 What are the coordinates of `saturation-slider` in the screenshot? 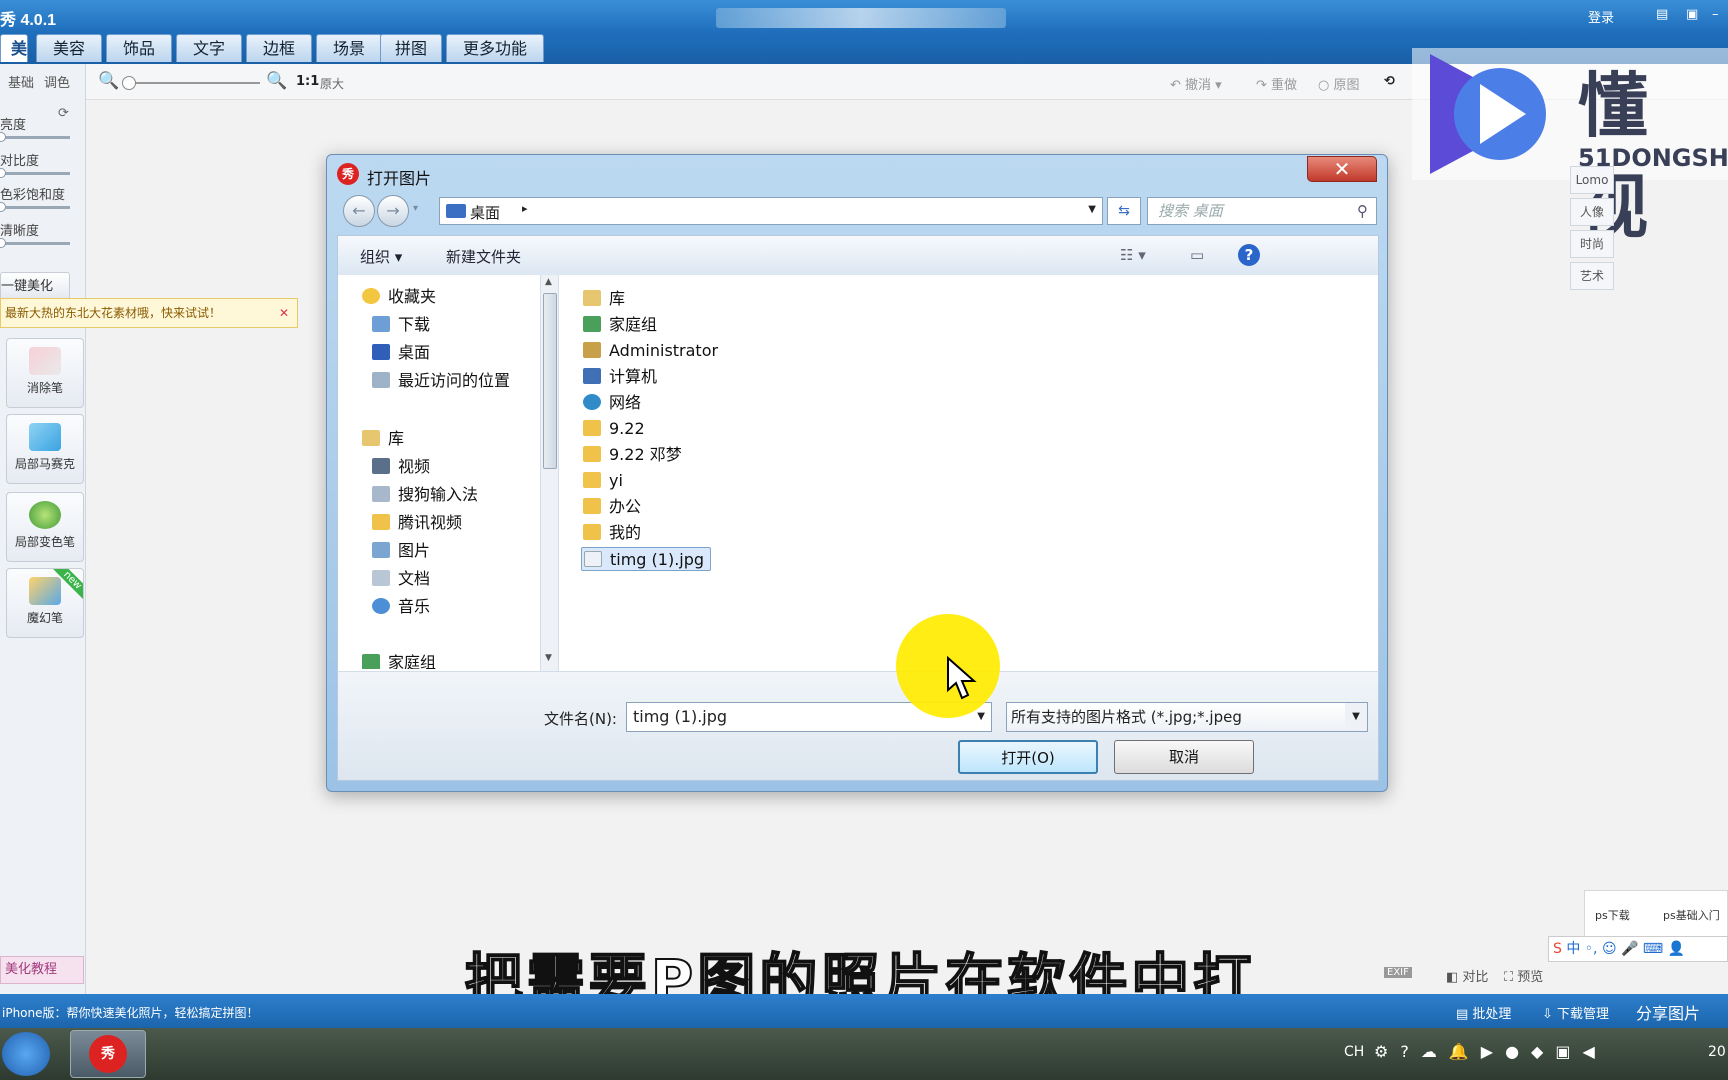 It's located at (35, 207).